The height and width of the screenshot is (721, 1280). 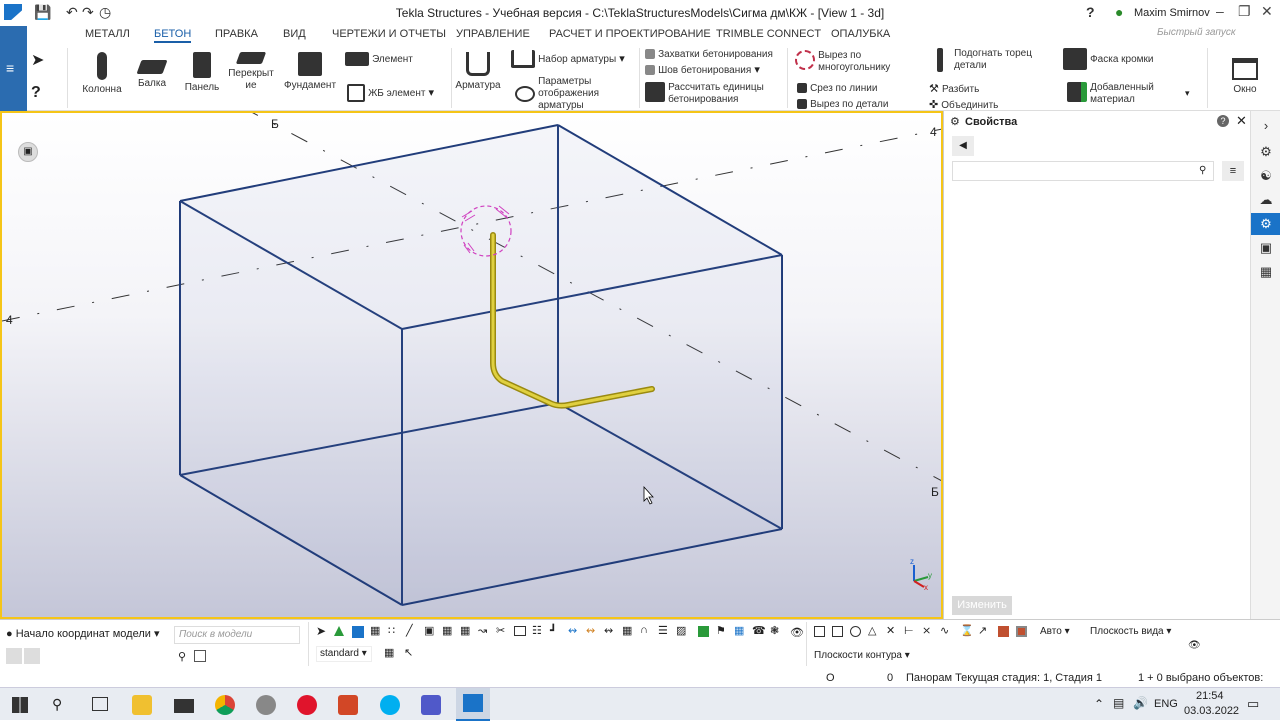 What do you see at coordinates (865, 62) in the screenshot?
I see `polygon-cut-button: Вырез по многоугольнику` at bounding box center [865, 62].